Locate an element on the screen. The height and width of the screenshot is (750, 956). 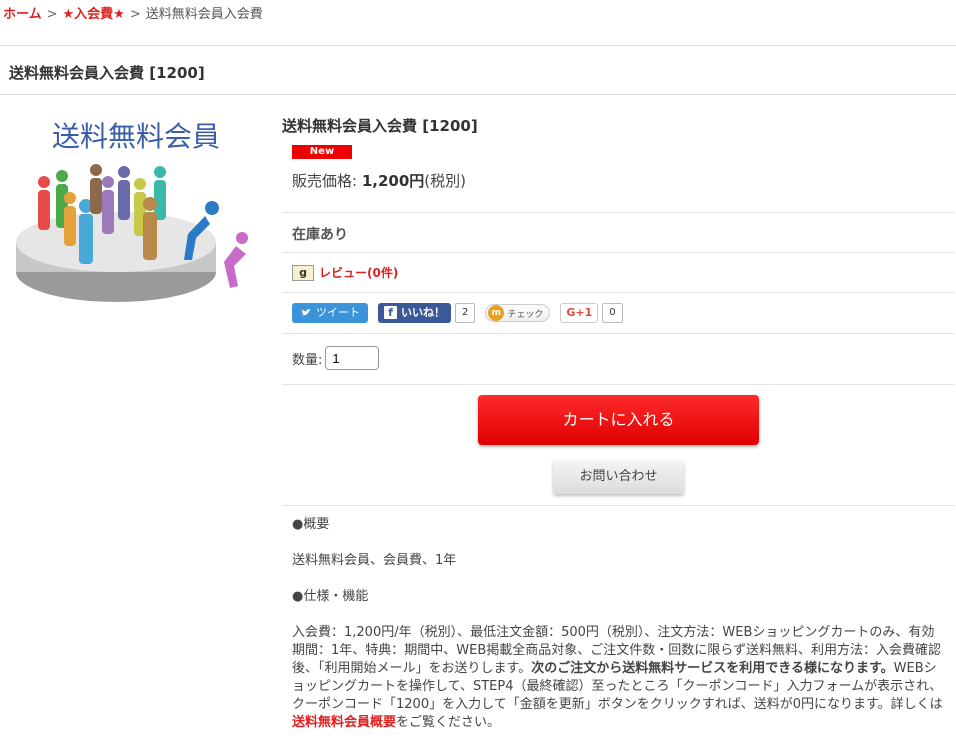
like-group: f いいね！ 2 is located at coordinates (427, 313).